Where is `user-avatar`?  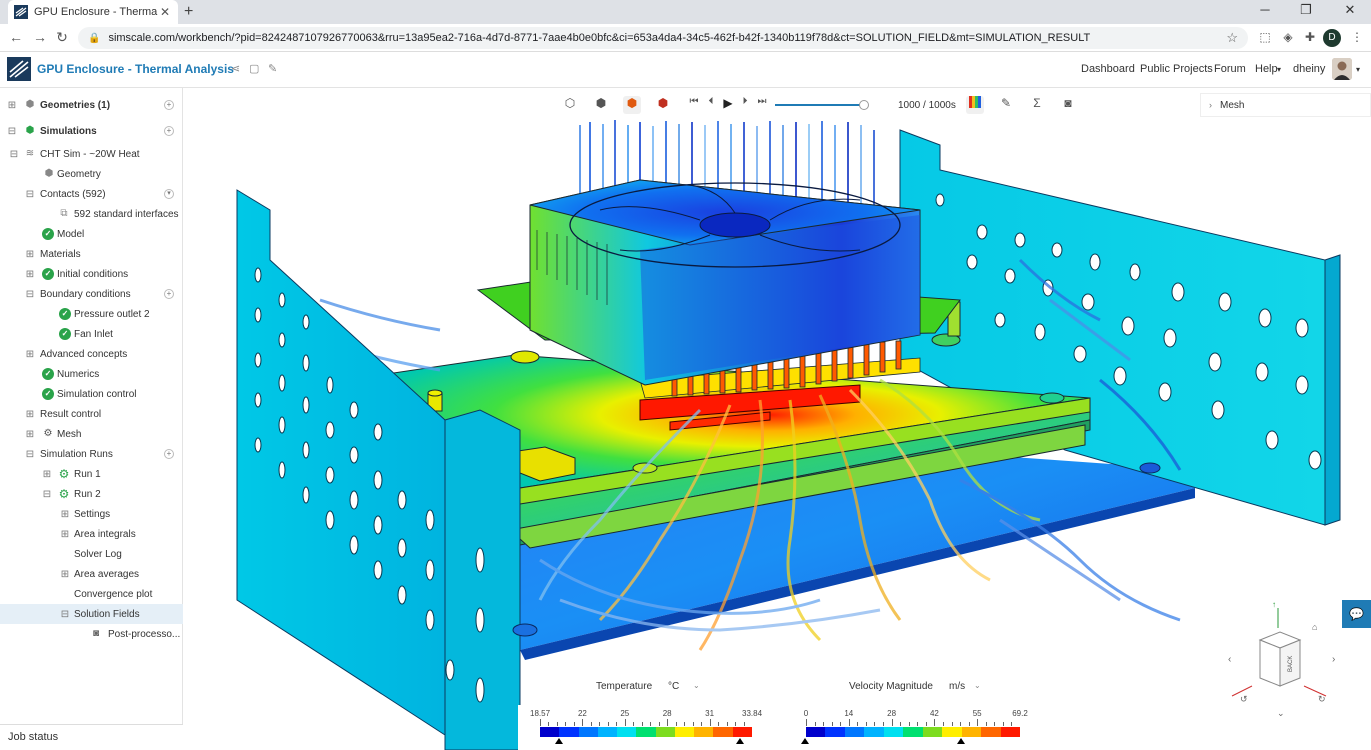
user-avatar is located at coordinates (1342, 69).